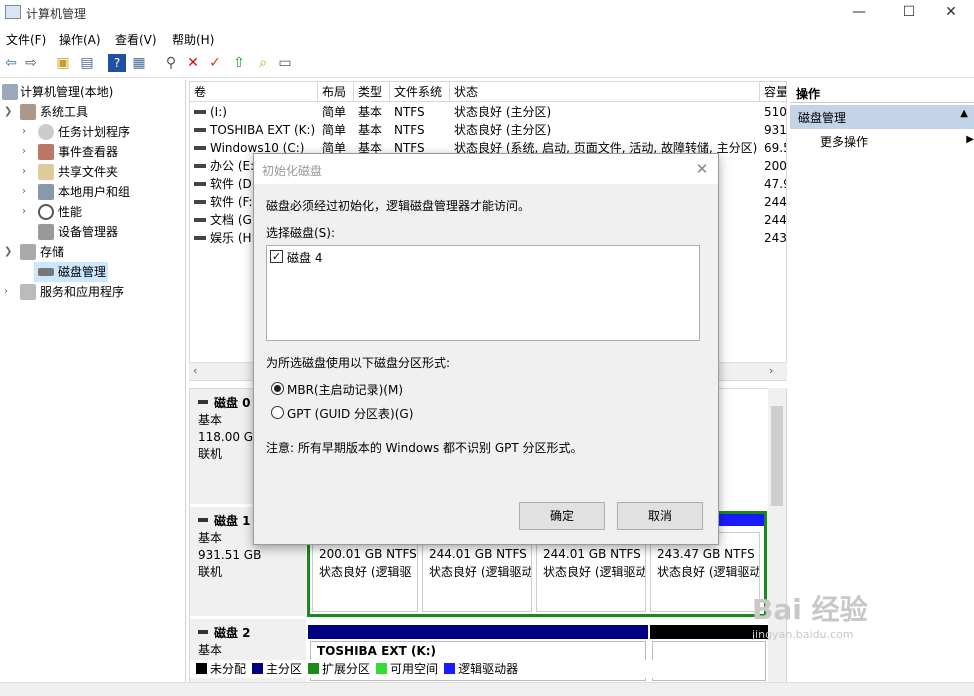 This screenshot has width=974, height=696. I want to click on menu-view: 查看(V), so click(136, 39).